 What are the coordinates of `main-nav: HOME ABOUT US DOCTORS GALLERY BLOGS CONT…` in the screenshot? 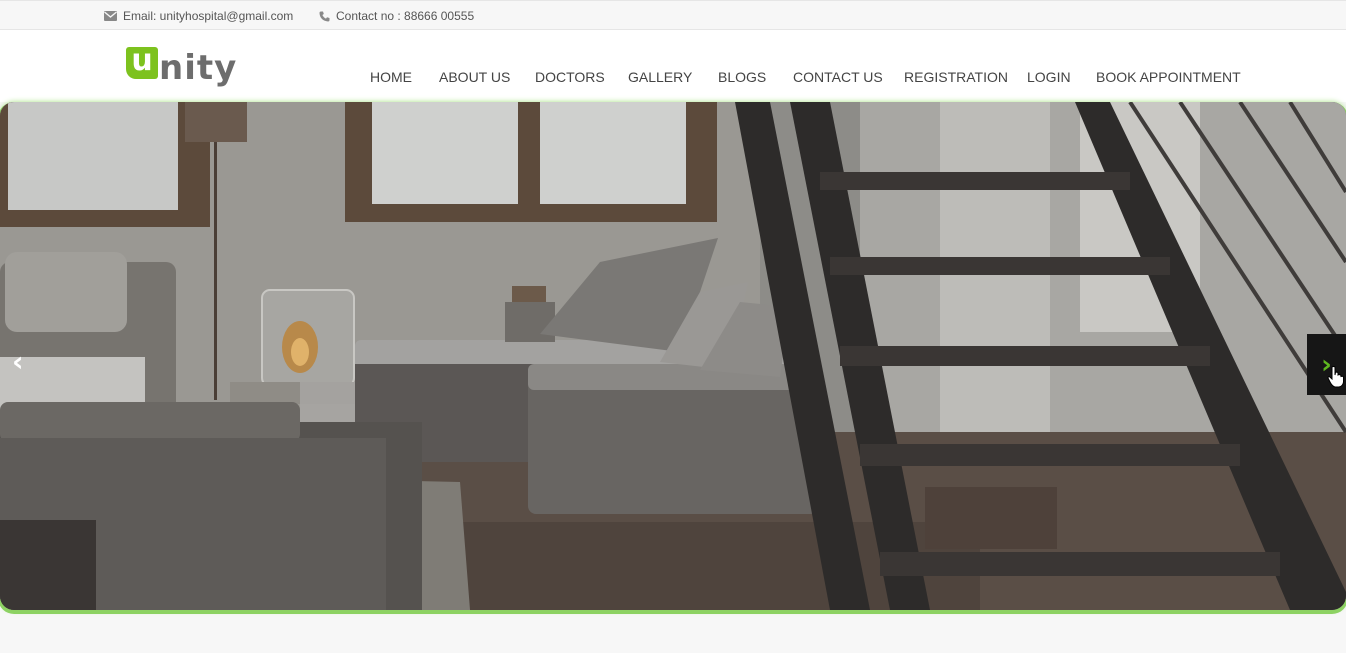 It's located at (673, 79).